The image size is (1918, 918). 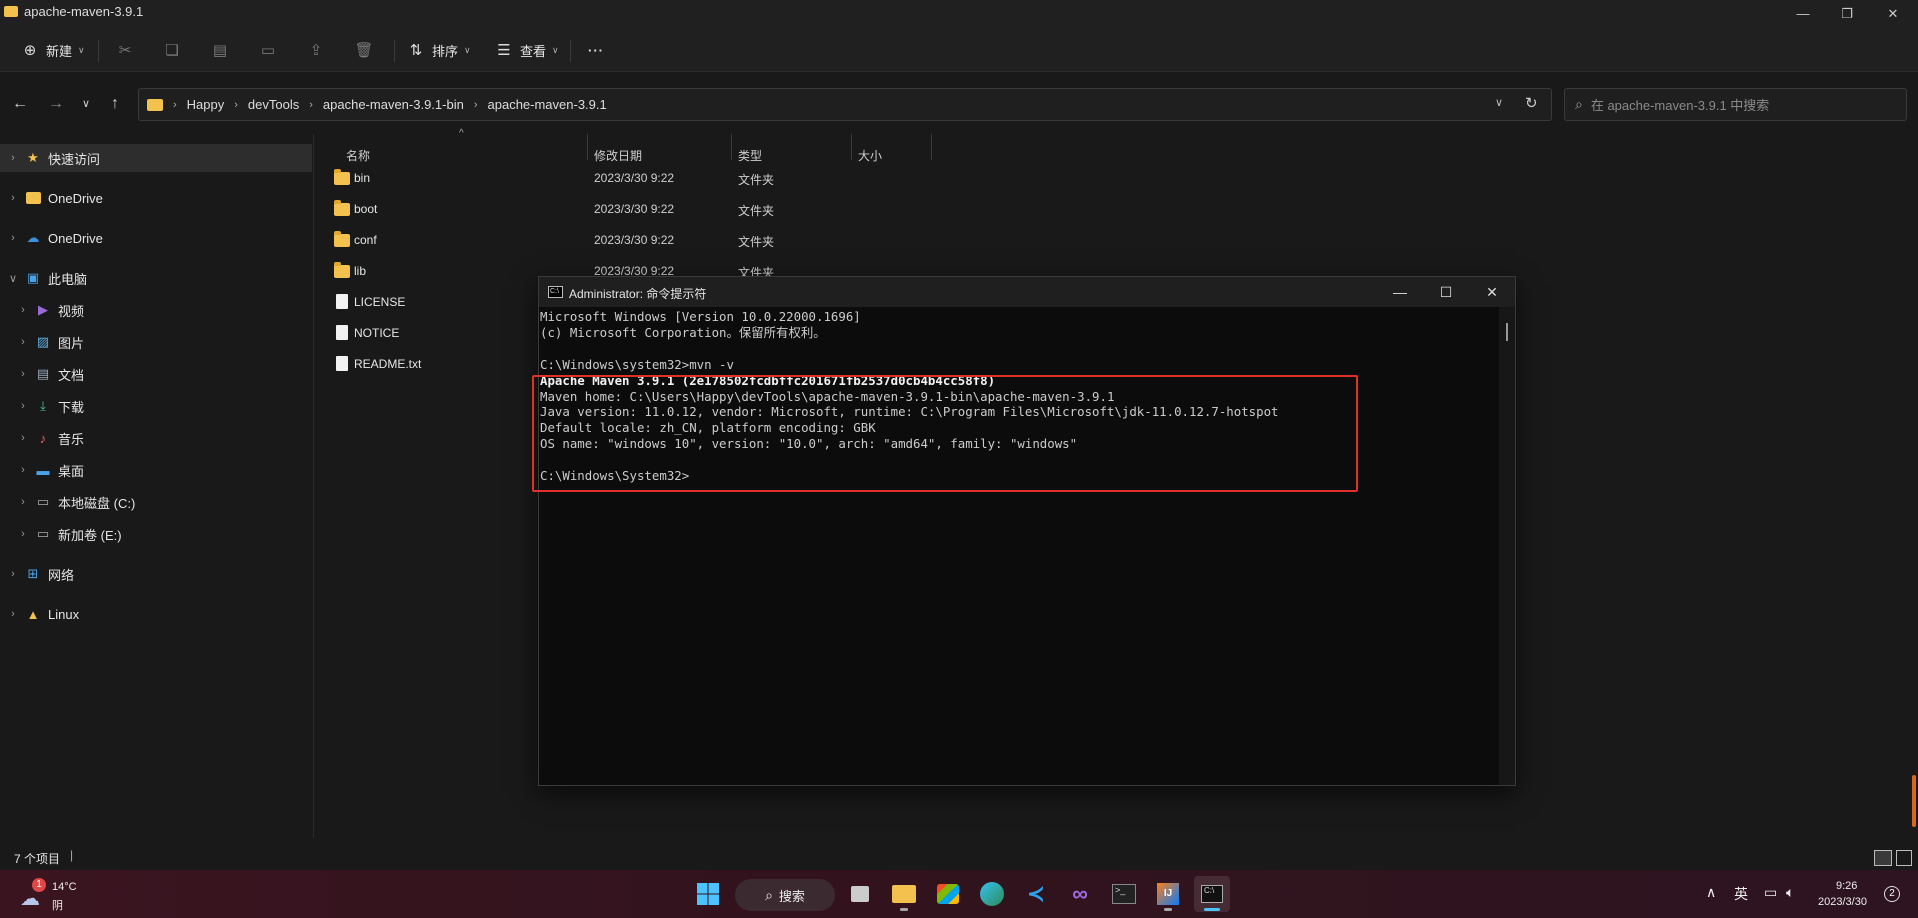 I want to click on file-icon, so click(x=342, y=332).